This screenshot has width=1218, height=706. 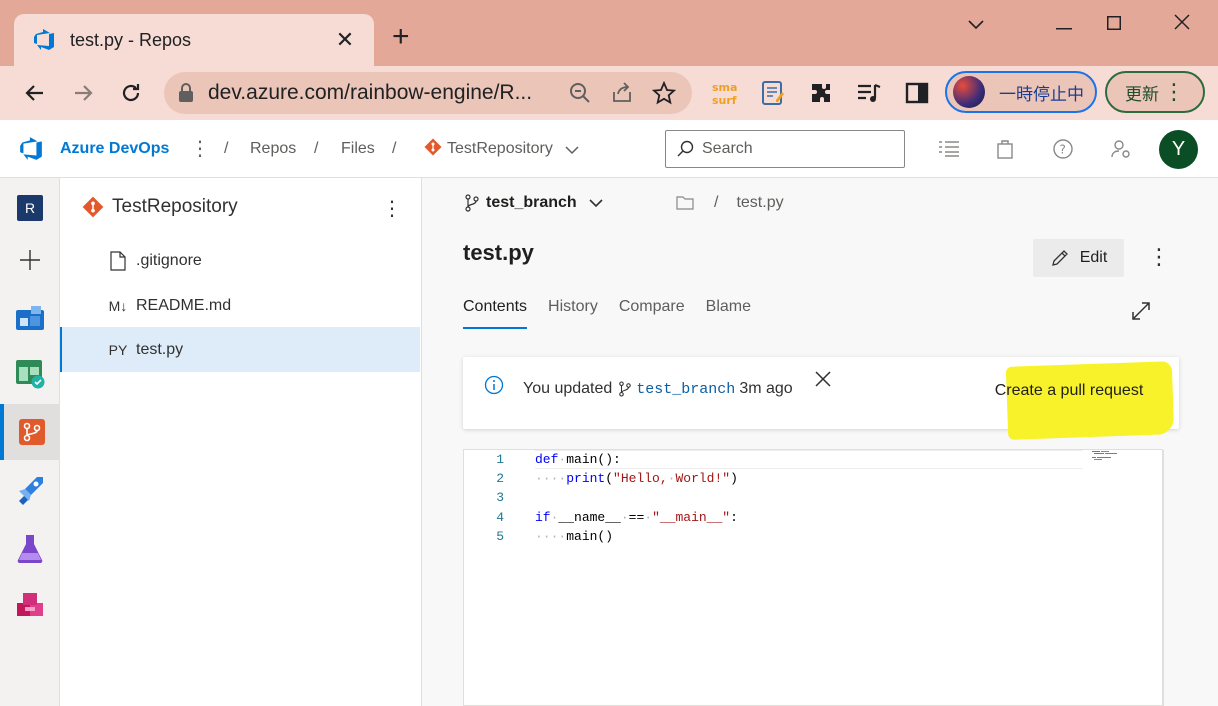 I want to click on search-placeholder: Search, so click(x=727, y=148).